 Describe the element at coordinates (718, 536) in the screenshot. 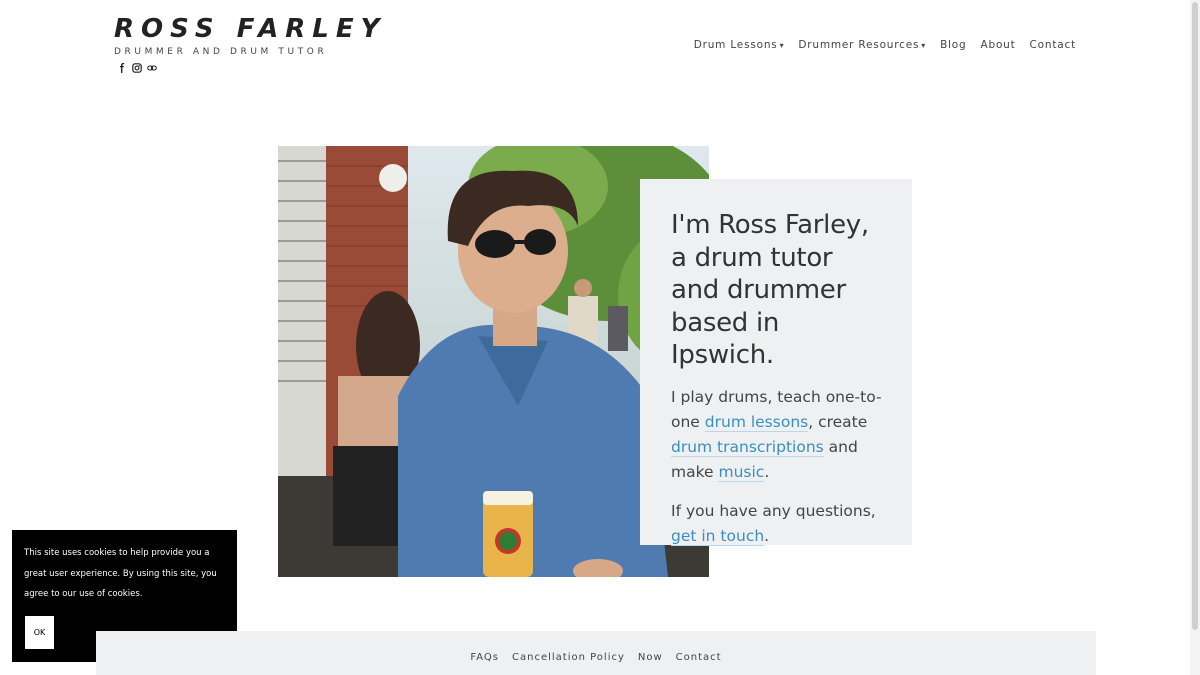

I see `get-in-touch-link: get in touch` at that location.